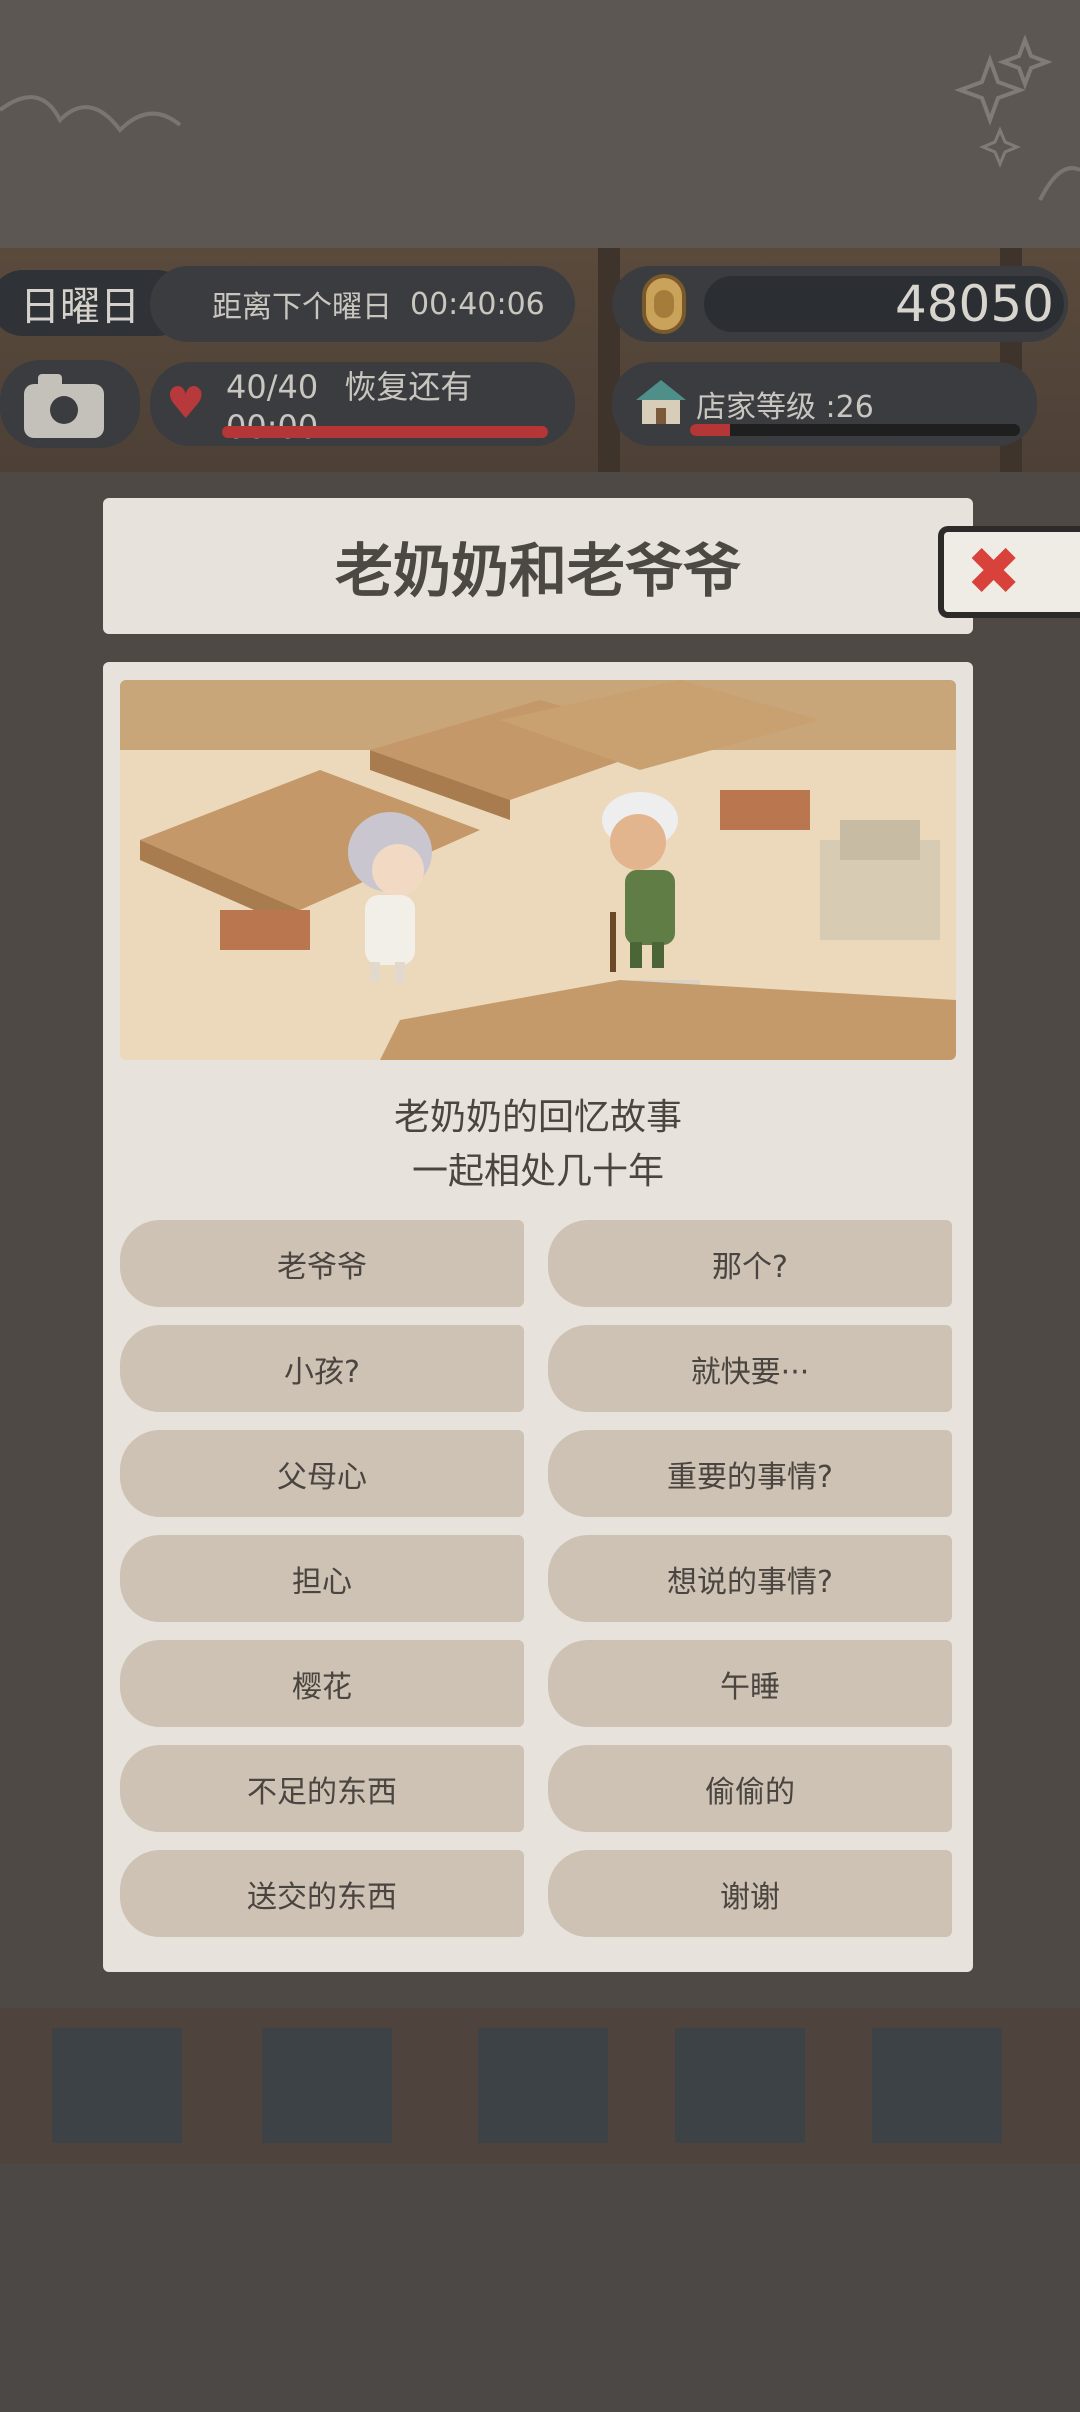 The height and width of the screenshot is (2412, 1080). I want to click on option-button: 父母心, so click(322, 1473).